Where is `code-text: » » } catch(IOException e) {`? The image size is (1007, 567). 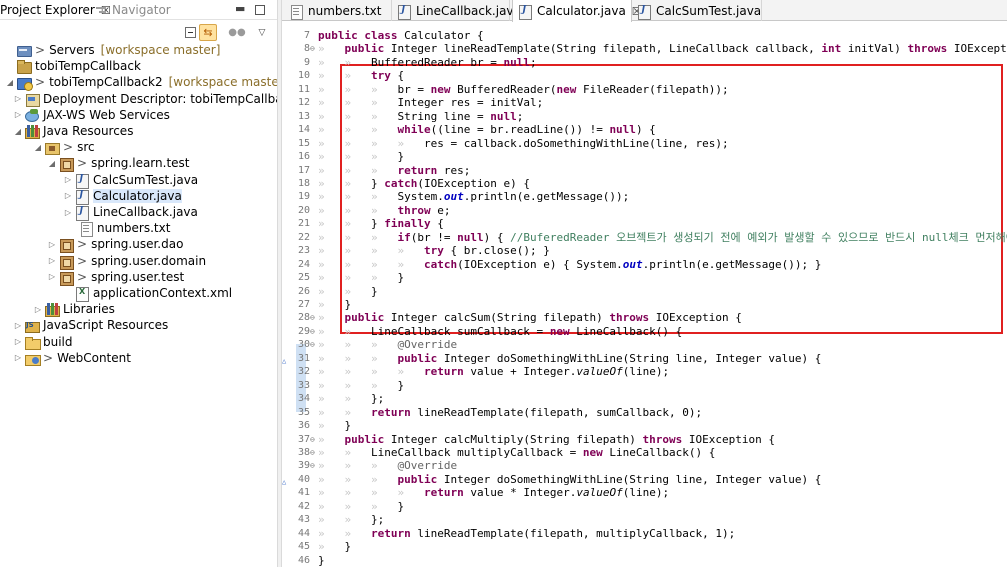
code-text: » » } catch(IOException e) { is located at coordinates (424, 183).